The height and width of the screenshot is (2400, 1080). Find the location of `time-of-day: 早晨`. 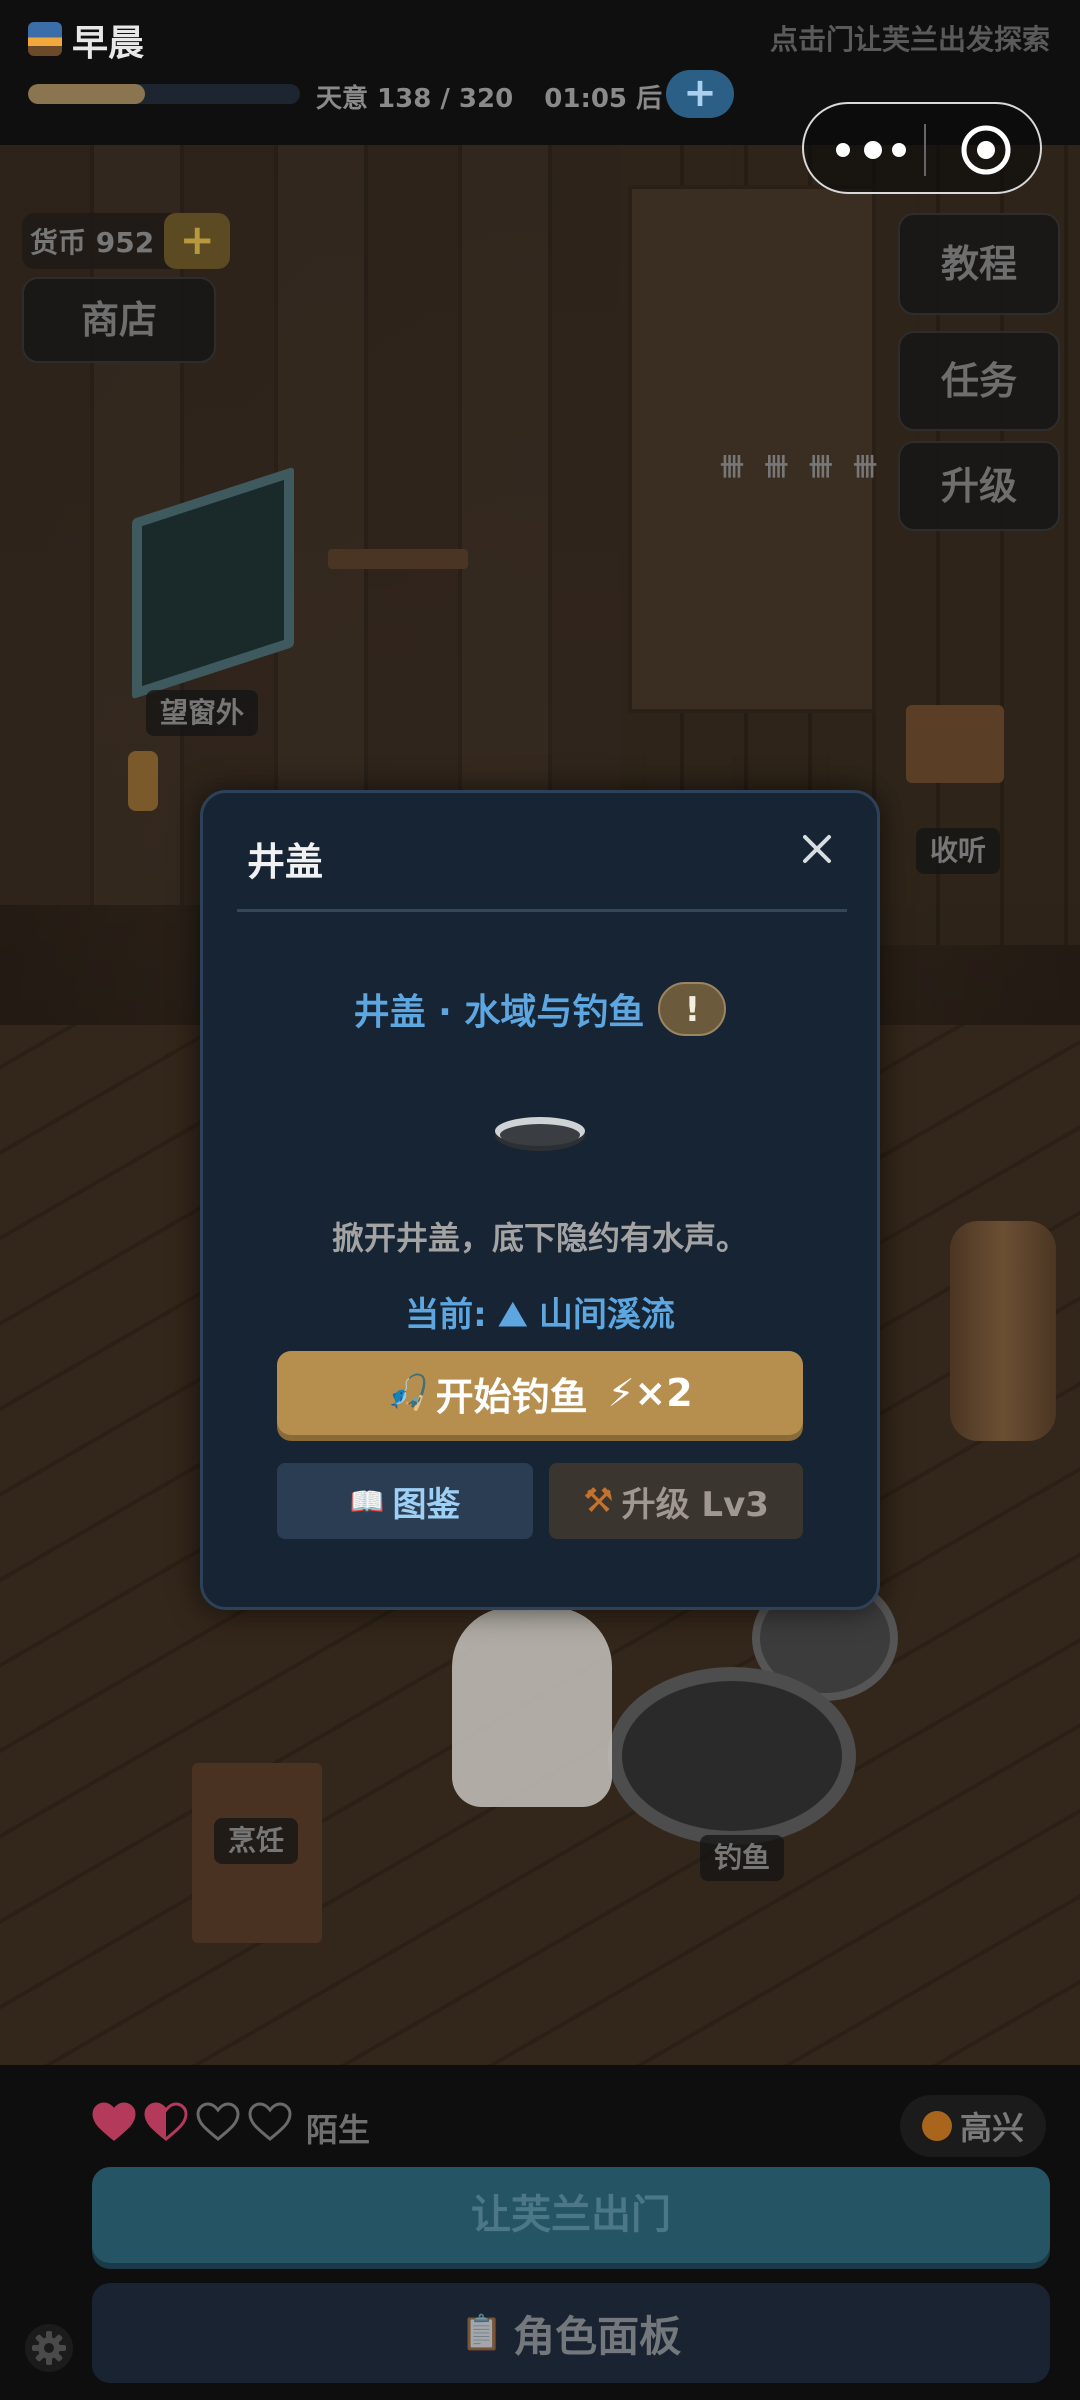

time-of-day: 早晨 is located at coordinates (108, 43).